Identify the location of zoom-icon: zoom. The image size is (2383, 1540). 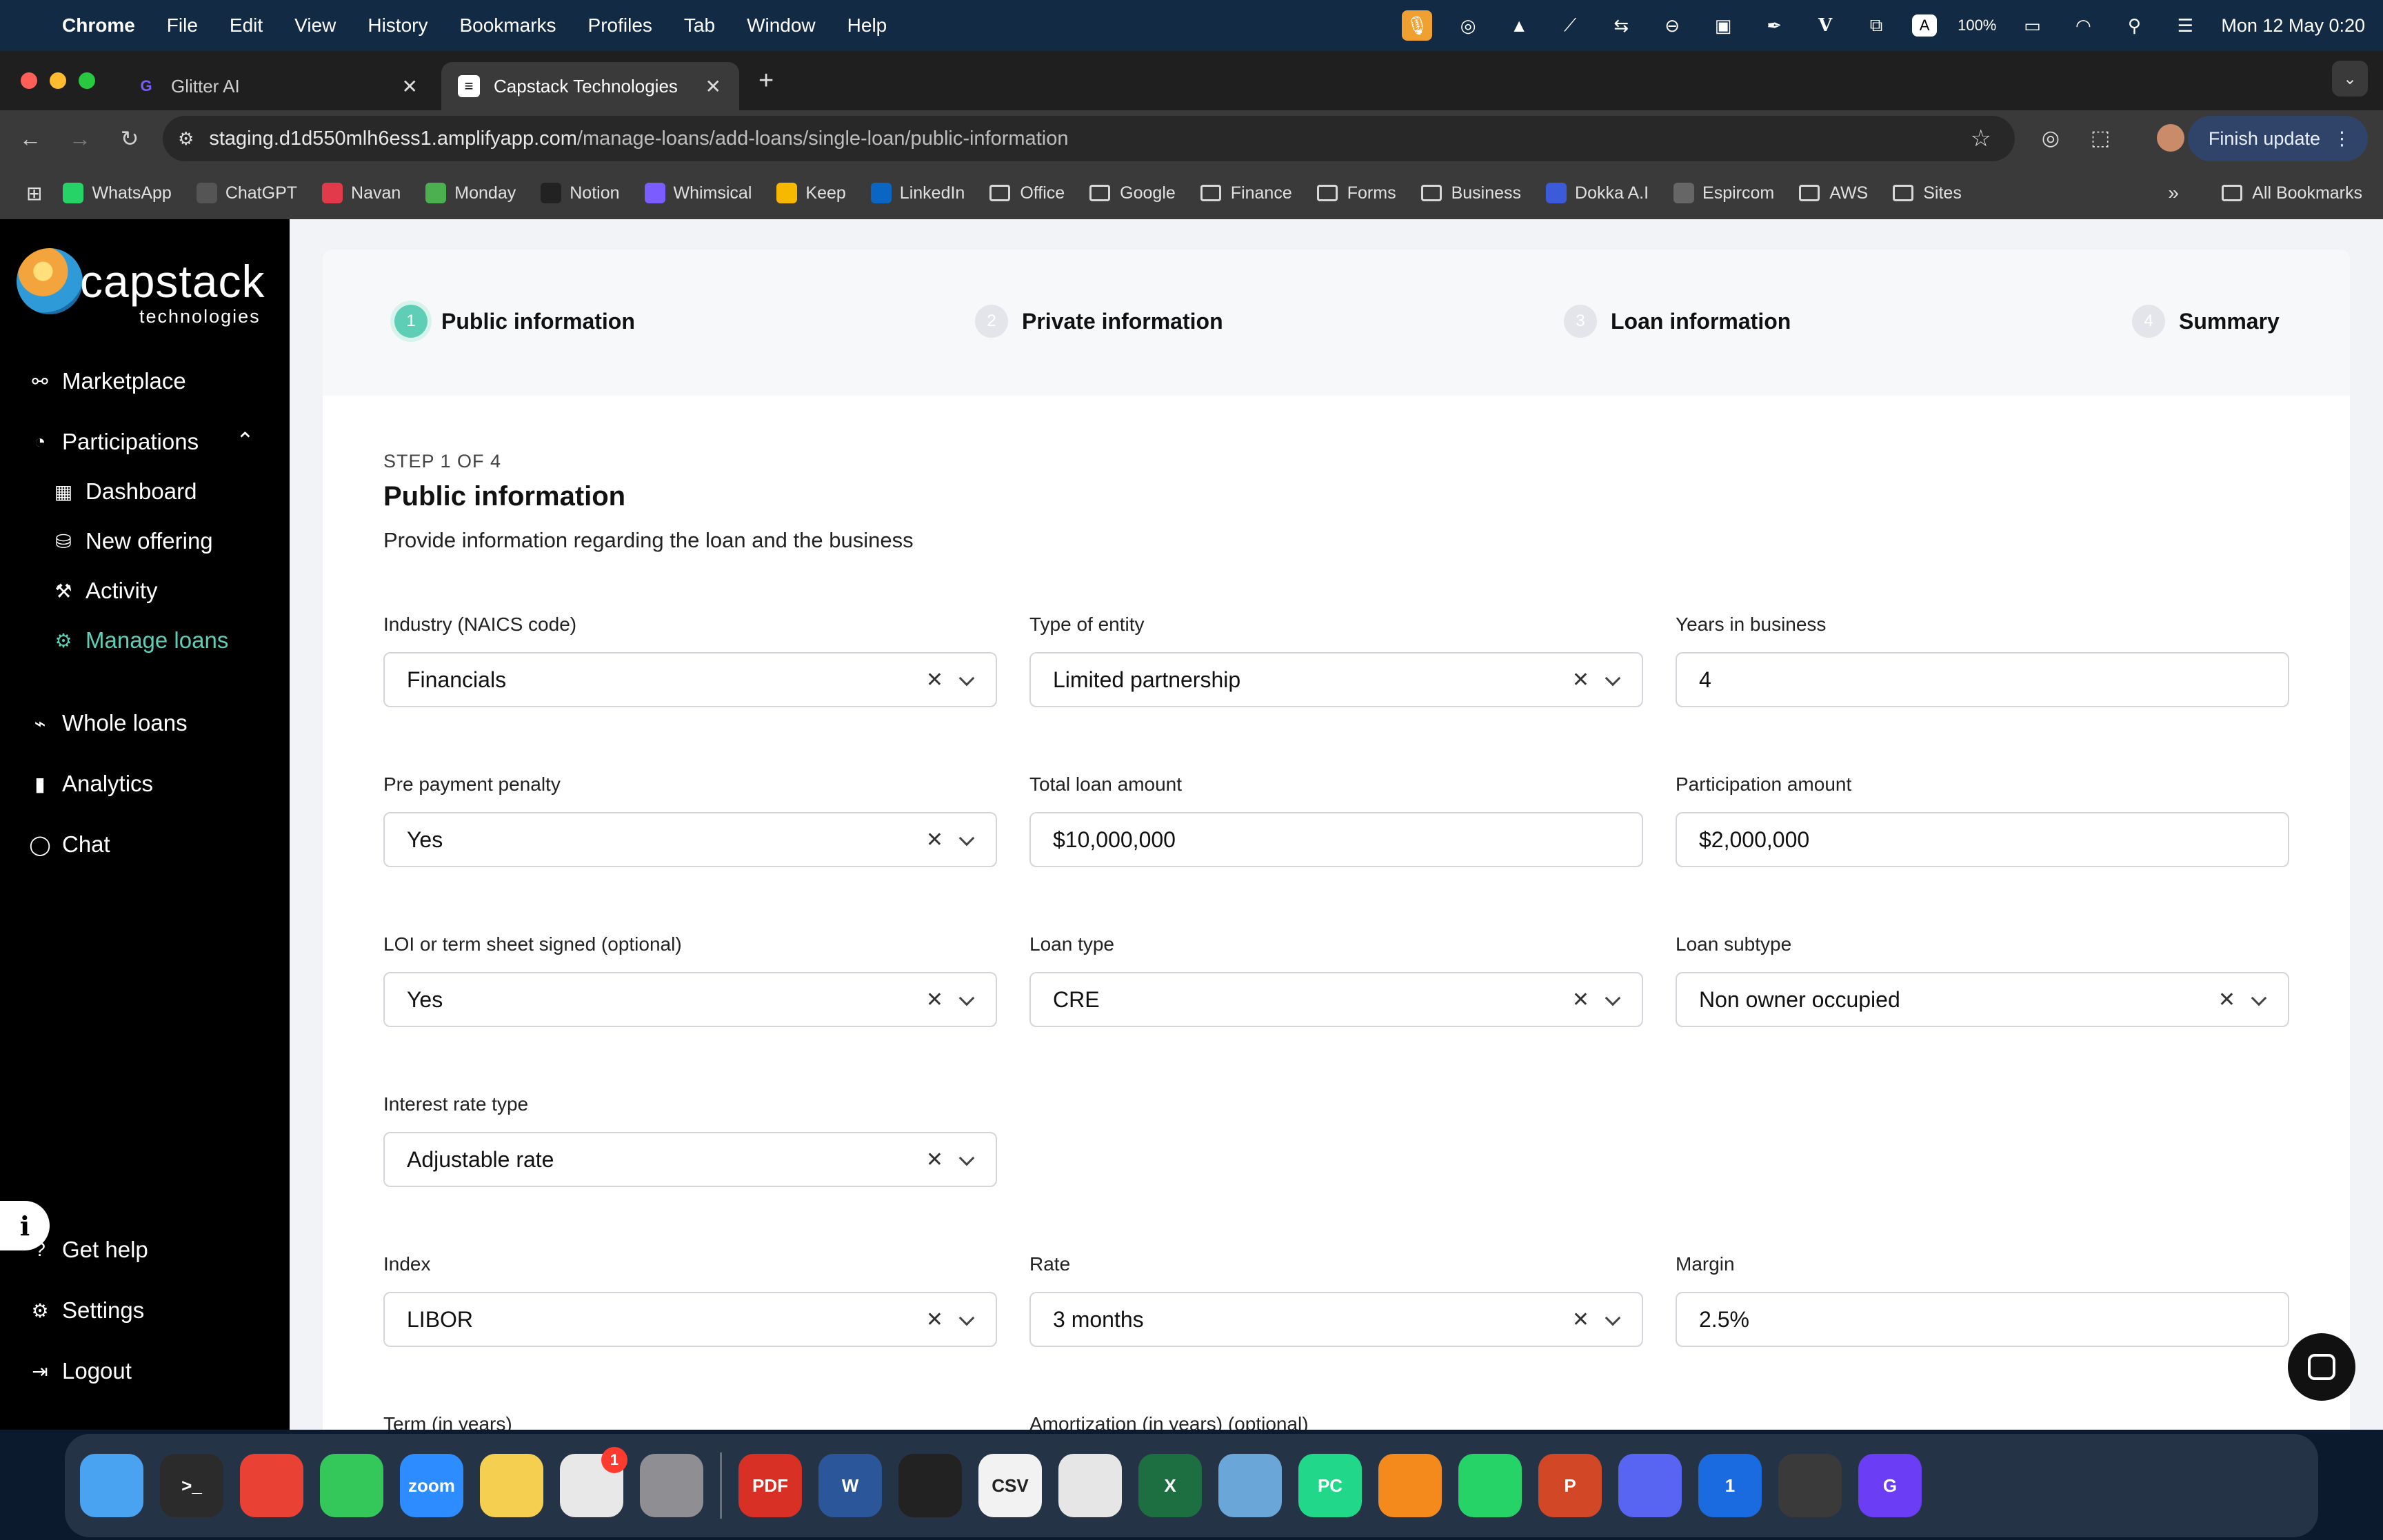
(431, 1486).